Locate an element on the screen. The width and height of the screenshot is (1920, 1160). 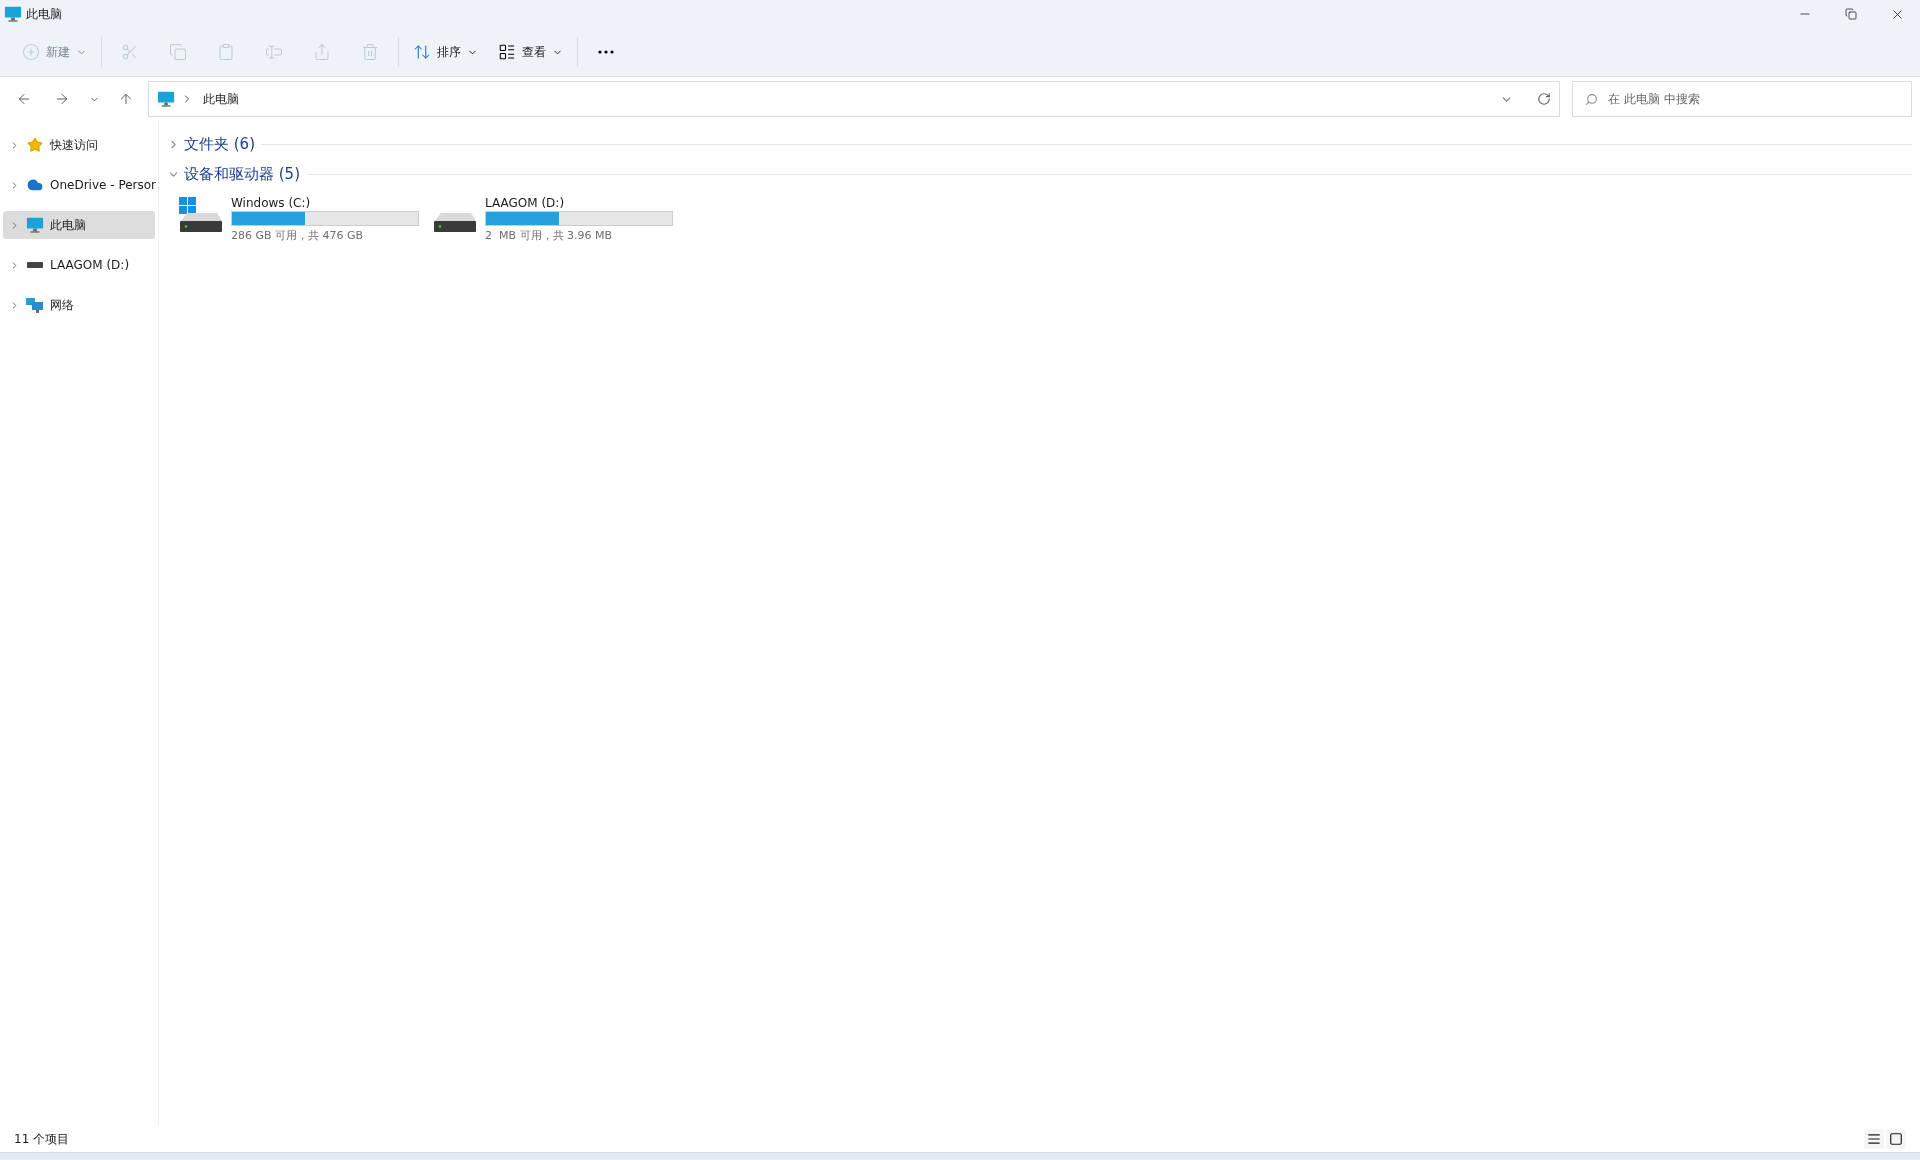
star-icon is located at coordinates (35, 145).